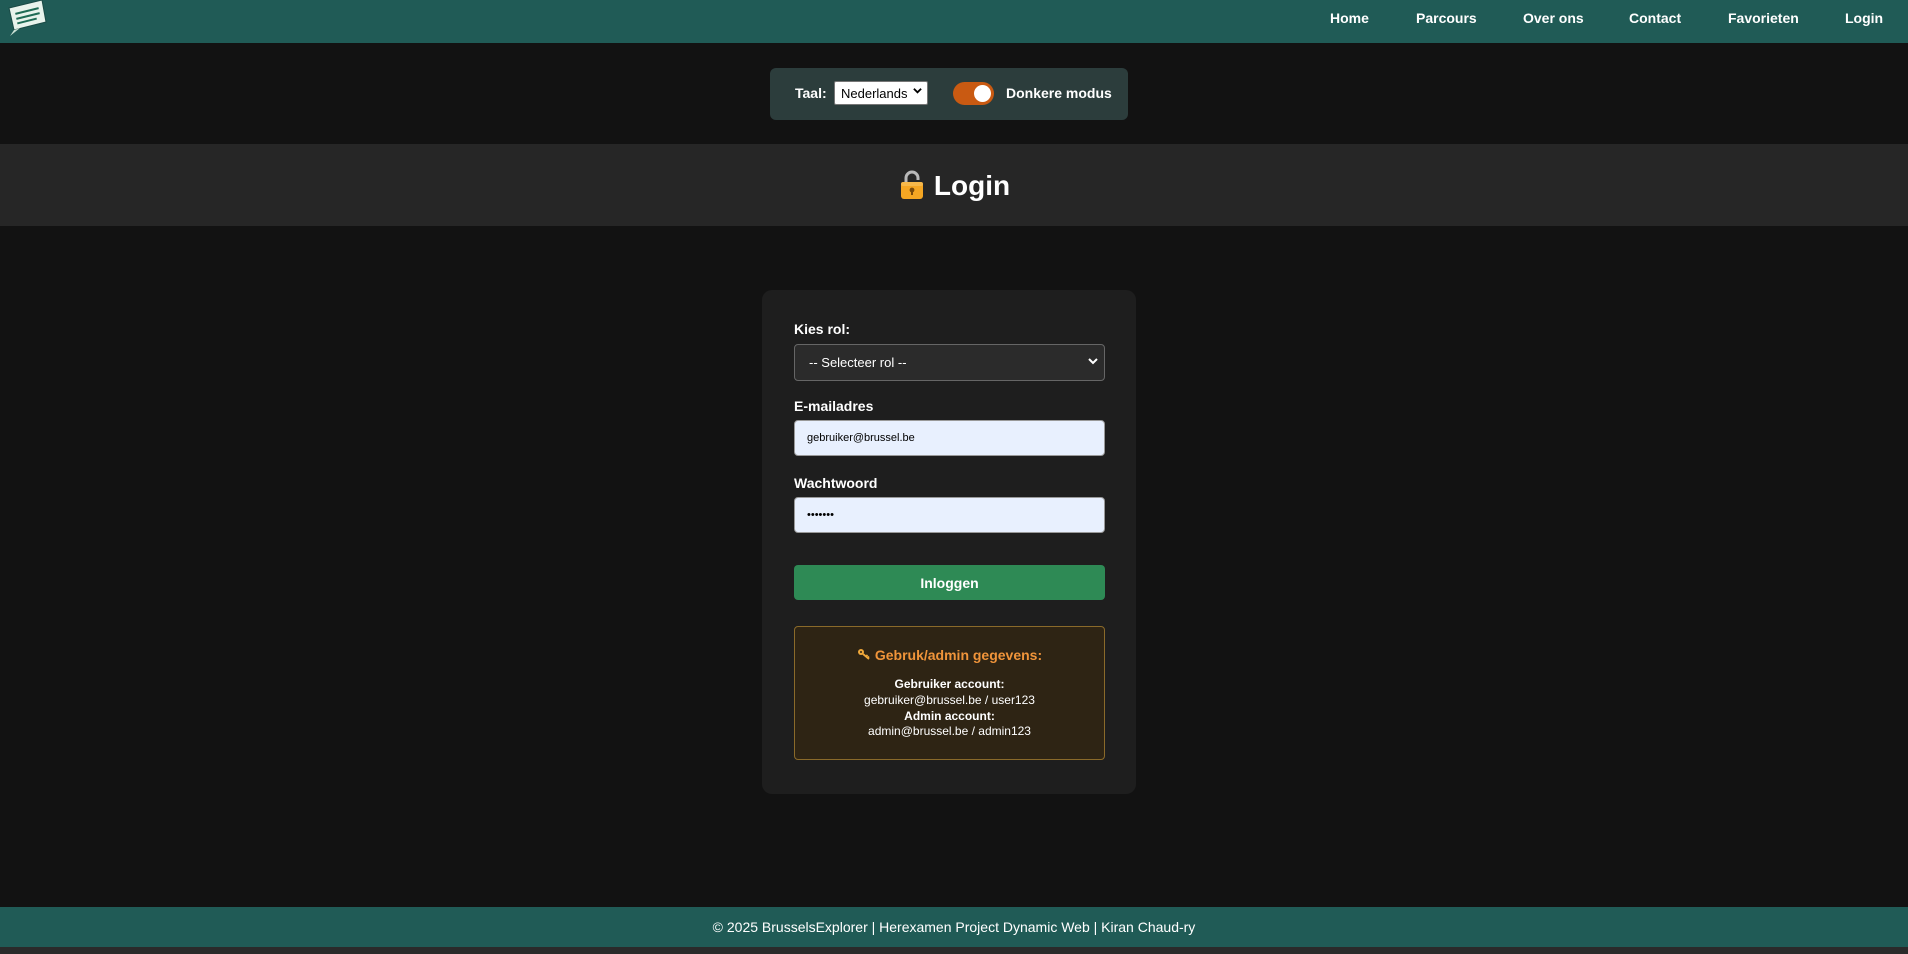 The image size is (1908, 954). I want to click on language-selected: Nederlands, so click(874, 93).